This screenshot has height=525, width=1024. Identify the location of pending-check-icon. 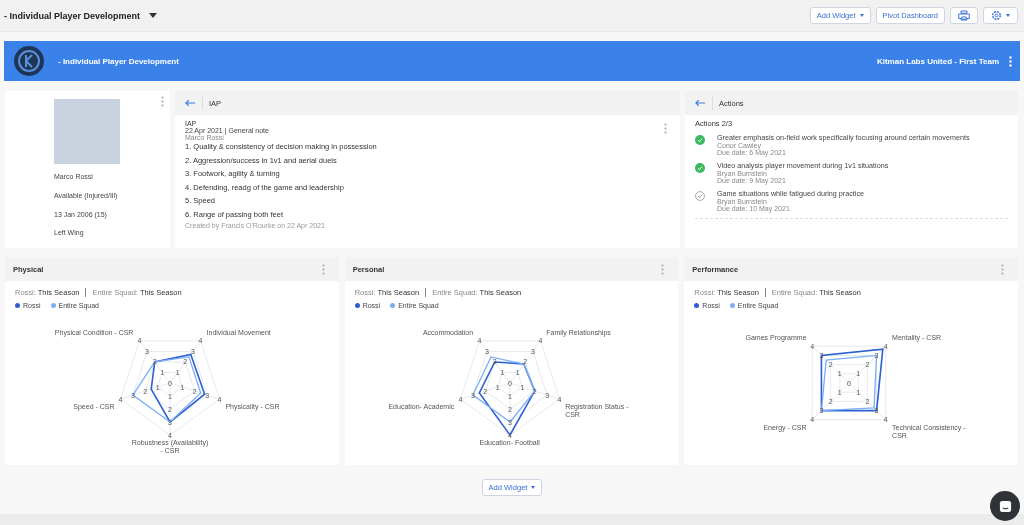
(700, 196).